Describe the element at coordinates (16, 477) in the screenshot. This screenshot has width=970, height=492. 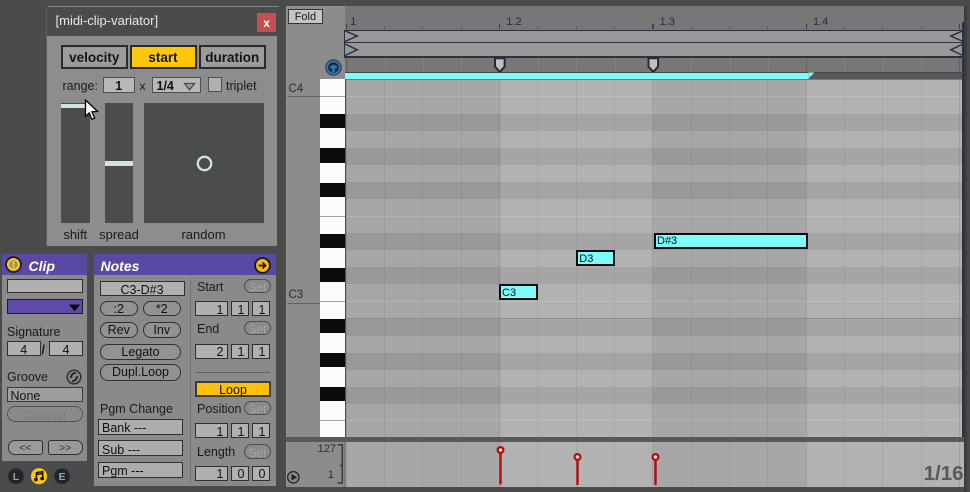
I see `svg-text: L` at that location.